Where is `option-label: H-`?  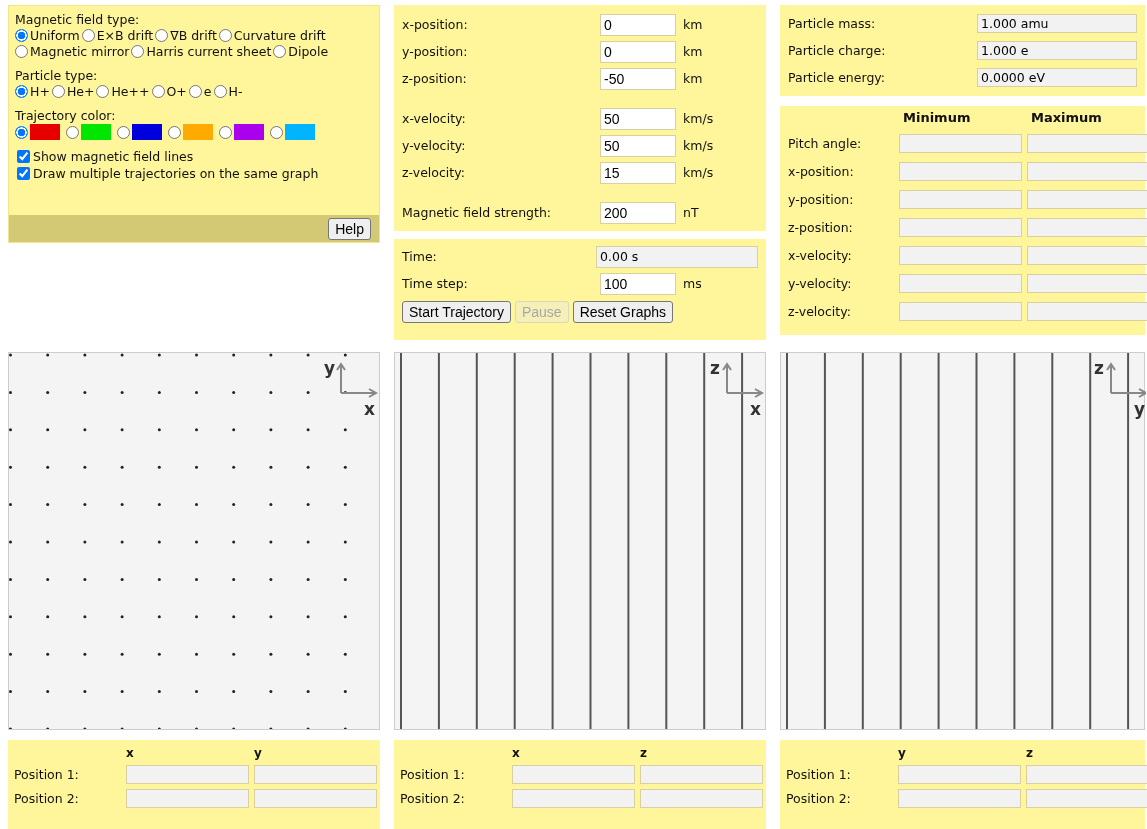 option-label: H- is located at coordinates (235, 91).